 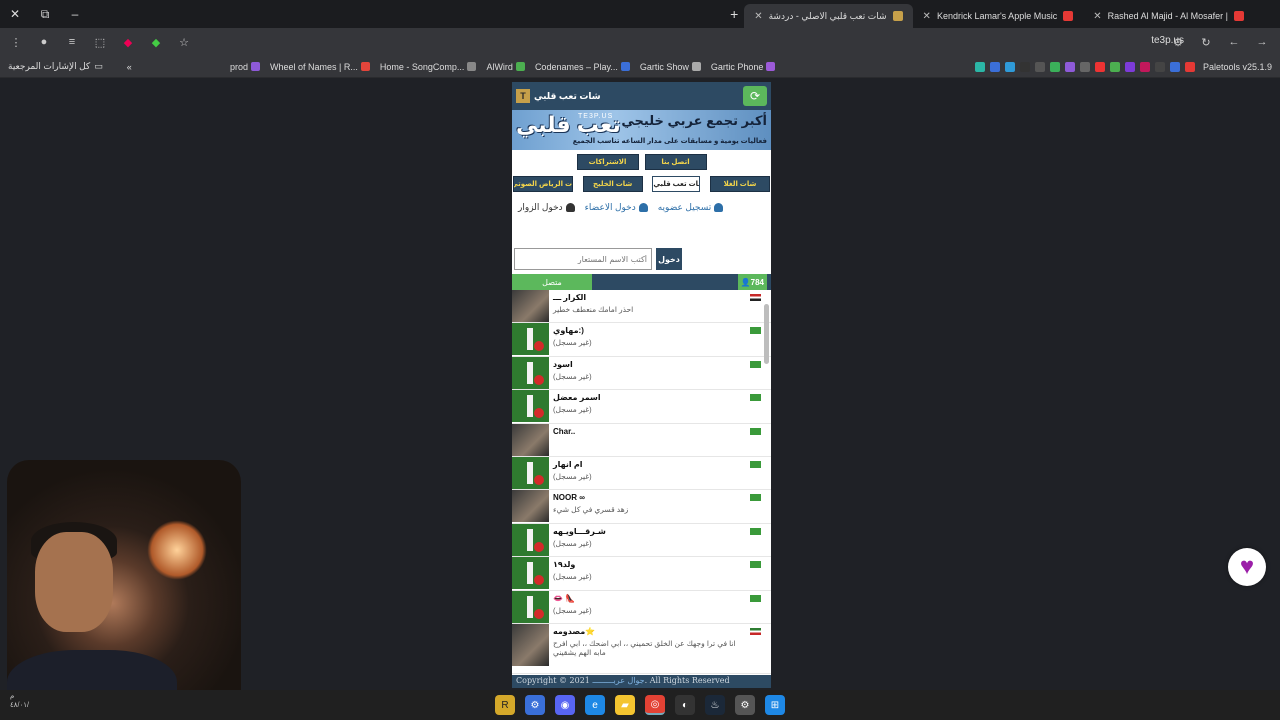 What do you see at coordinates (775, 705) in the screenshot?
I see `windows-start-icon: ⊞` at bounding box center [775, 705].